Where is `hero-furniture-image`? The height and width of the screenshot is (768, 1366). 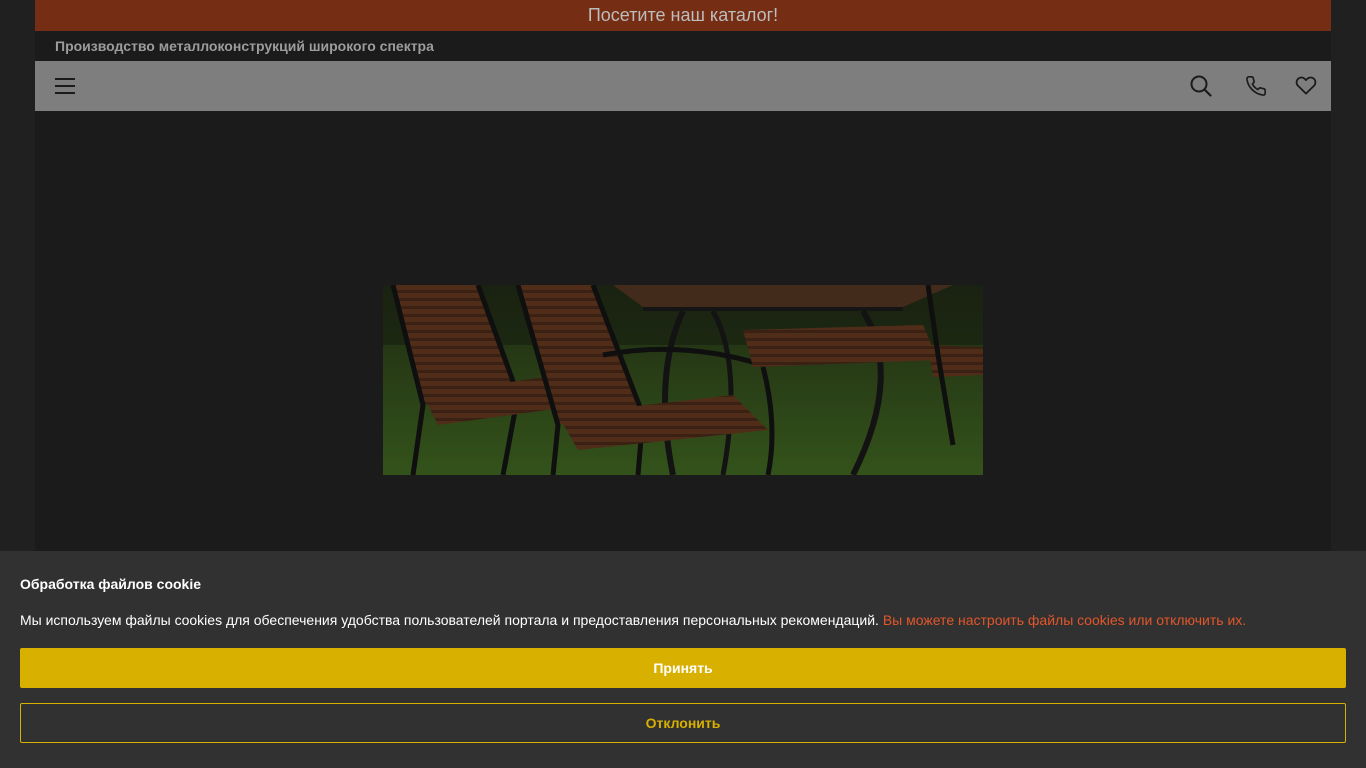 hero-furniture-image is located at coordinates (683, 380).